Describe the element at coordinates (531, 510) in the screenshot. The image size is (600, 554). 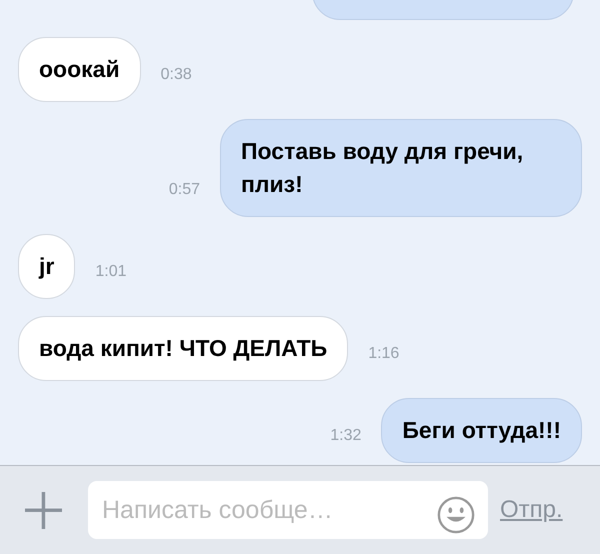
I see `send-link: Отпр.` at that location.